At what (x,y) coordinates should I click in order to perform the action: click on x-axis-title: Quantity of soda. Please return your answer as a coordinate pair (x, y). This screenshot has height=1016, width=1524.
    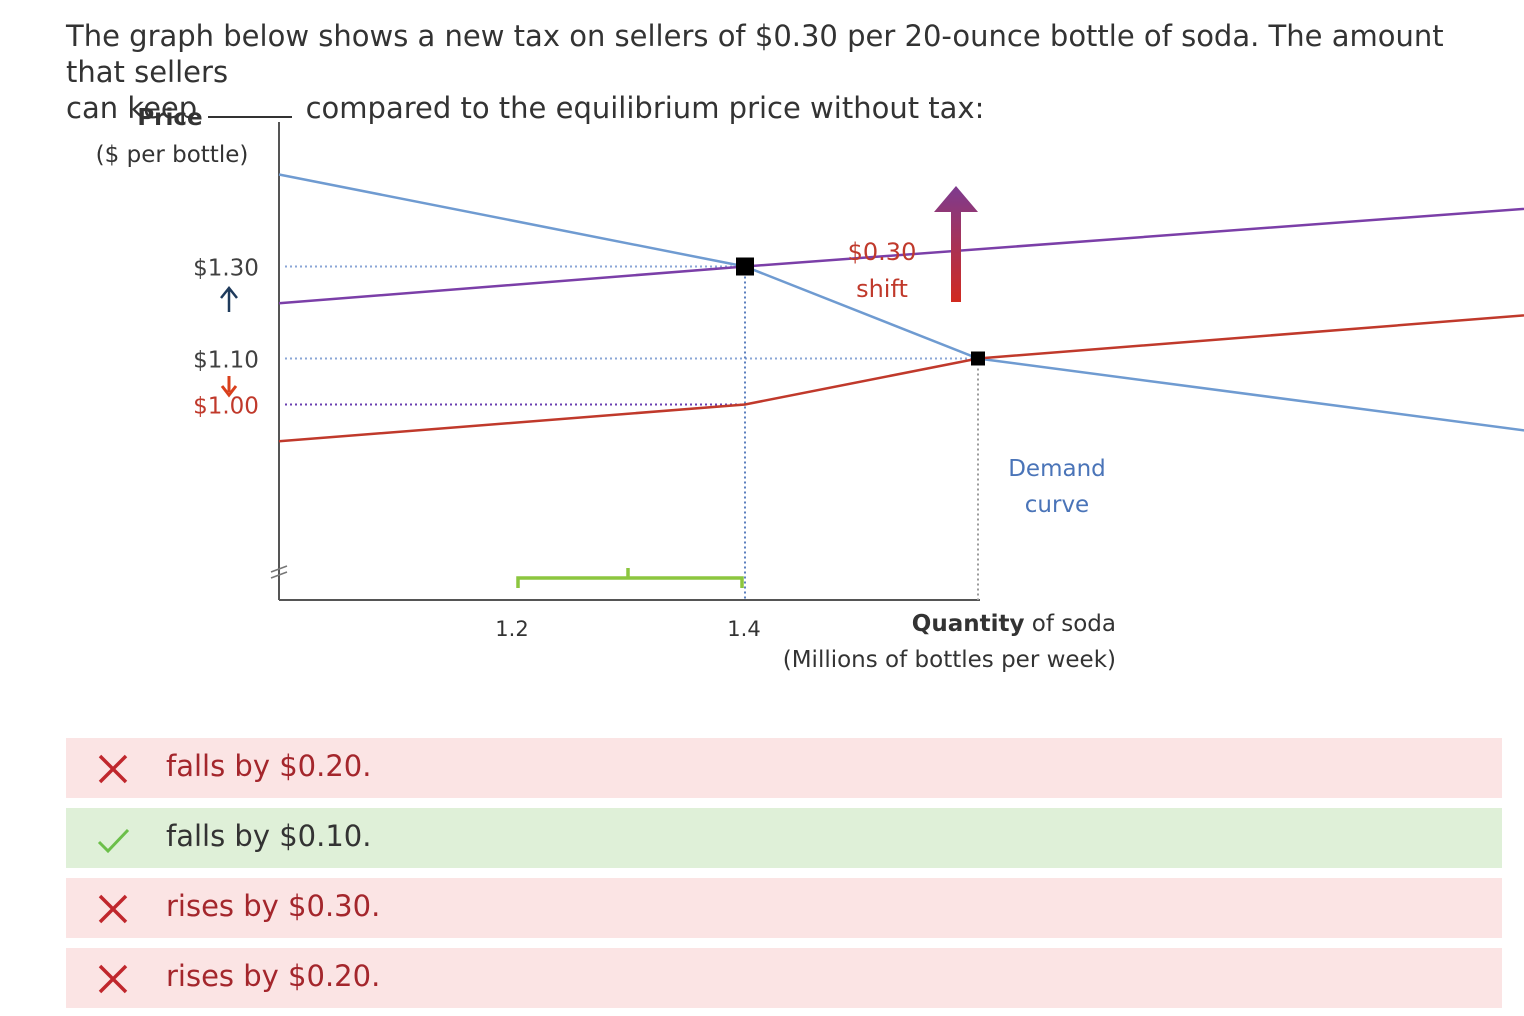
    Looking at the image, I should click on (1014, 624).